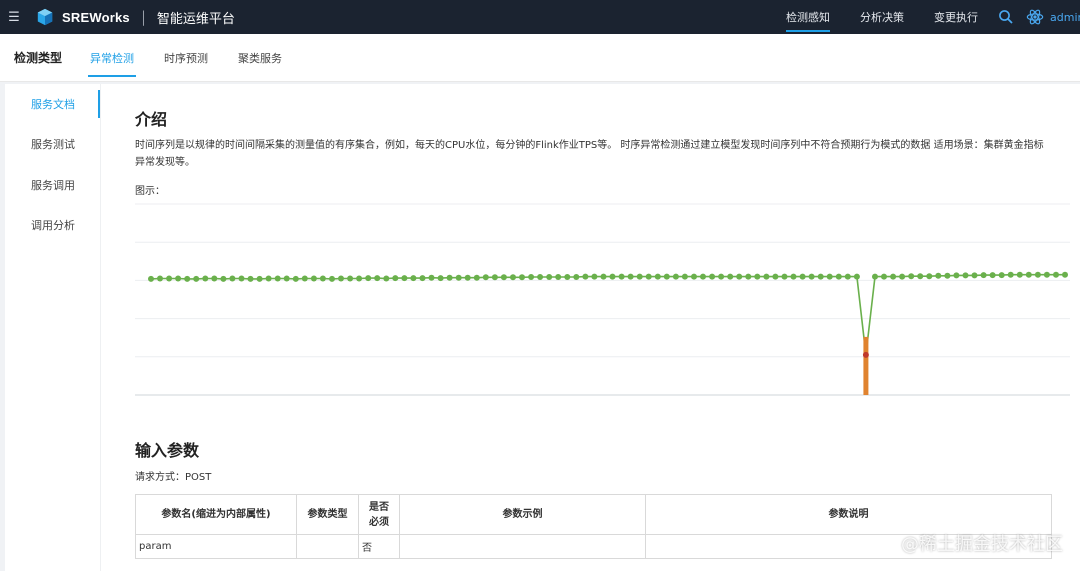 This screenshot has width=1080, height=571. I want to click on params-table-header-row: 参数名(缩进为内部属性) 参数类型 是否必须 参数示例 参数说明, so click(593, 514).